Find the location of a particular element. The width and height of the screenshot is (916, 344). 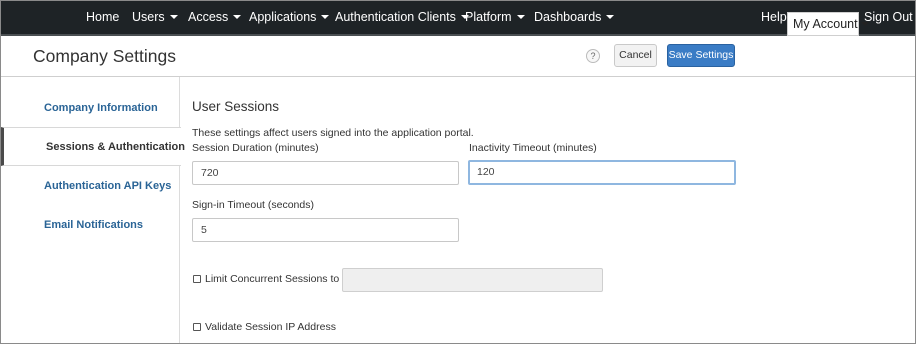

sidebar-item-sessions-authentication: Sessions & Authentication is located at coordinates (93, 146).